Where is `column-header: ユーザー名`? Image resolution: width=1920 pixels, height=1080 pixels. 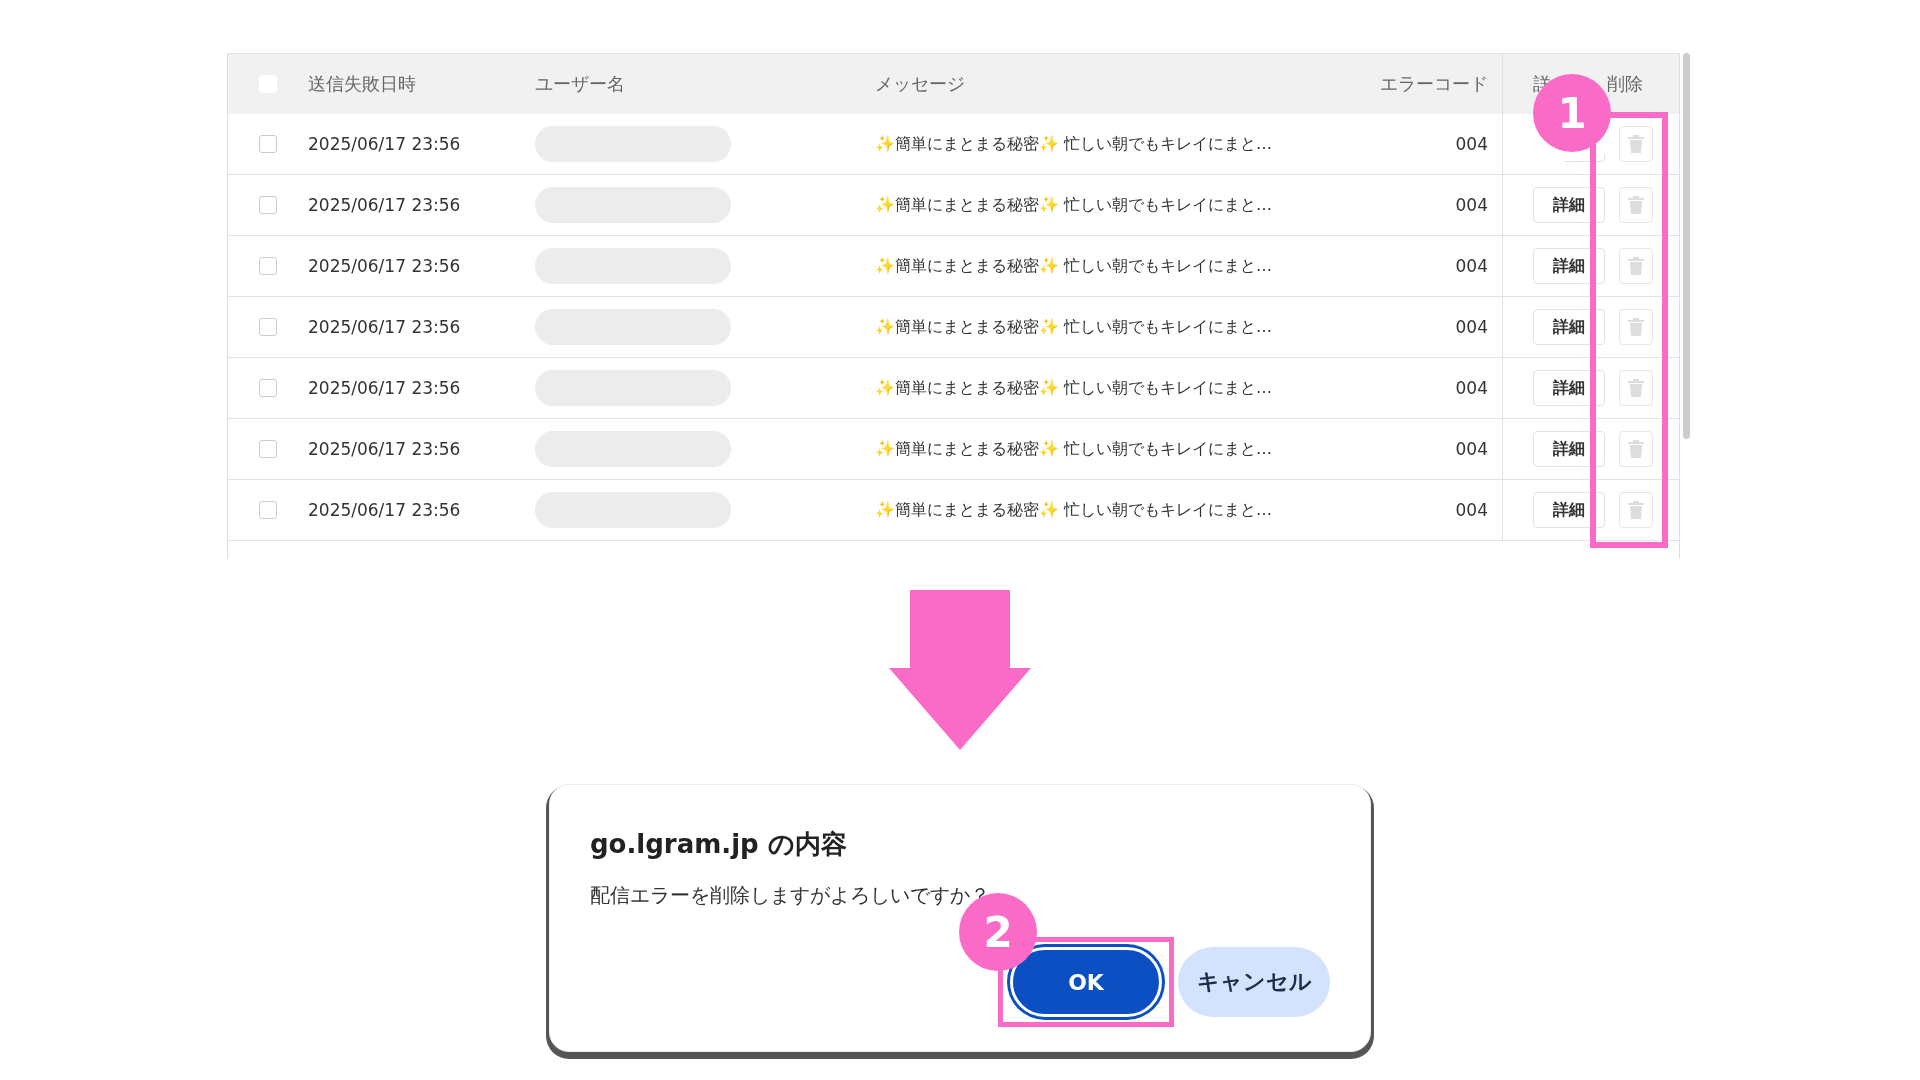
column-header: ユーザー名 is located at coordinates (580, 83).